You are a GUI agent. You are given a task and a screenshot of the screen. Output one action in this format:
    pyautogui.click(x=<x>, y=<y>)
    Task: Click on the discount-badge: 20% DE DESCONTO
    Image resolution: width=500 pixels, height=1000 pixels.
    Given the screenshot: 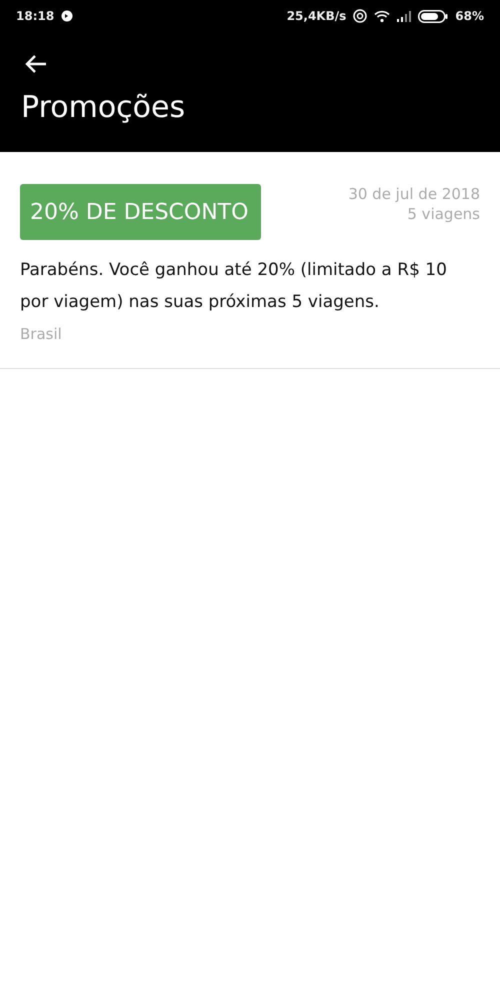 What is the action you would take?
    pyautogui.click(x=140, y=212)
    